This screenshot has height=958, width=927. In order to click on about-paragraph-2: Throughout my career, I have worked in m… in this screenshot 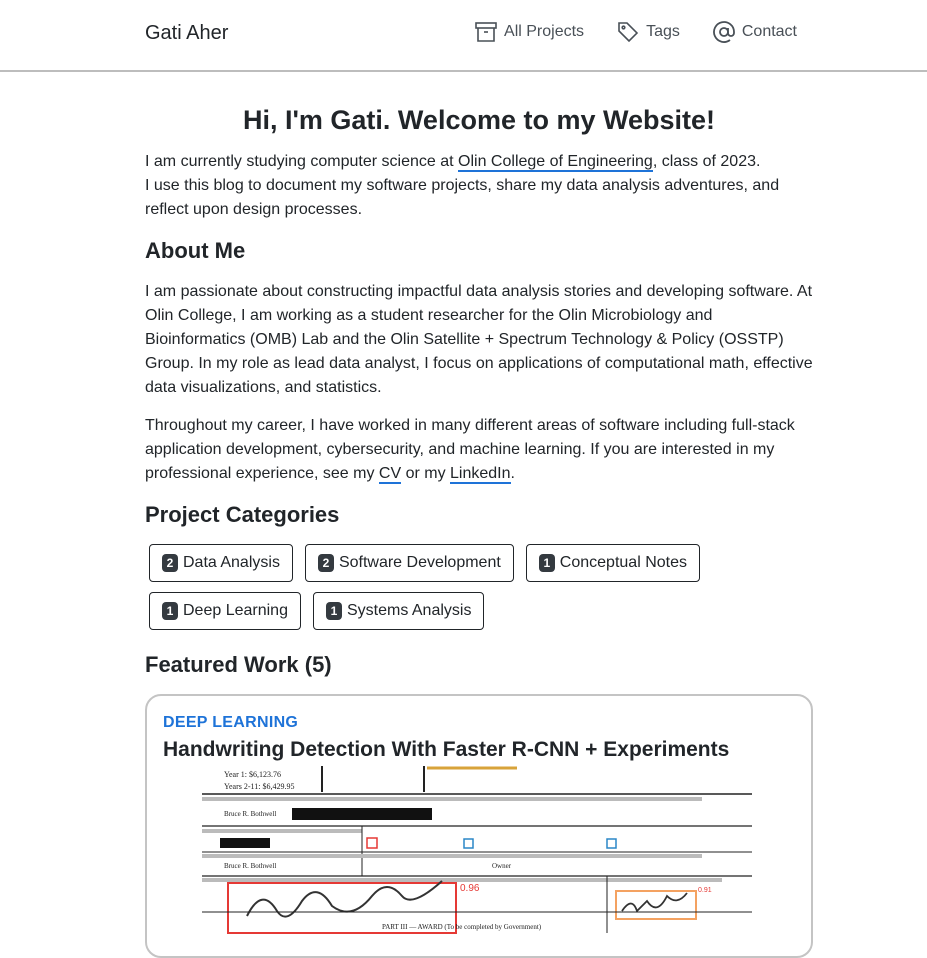, I will do `click(479, 450)`.